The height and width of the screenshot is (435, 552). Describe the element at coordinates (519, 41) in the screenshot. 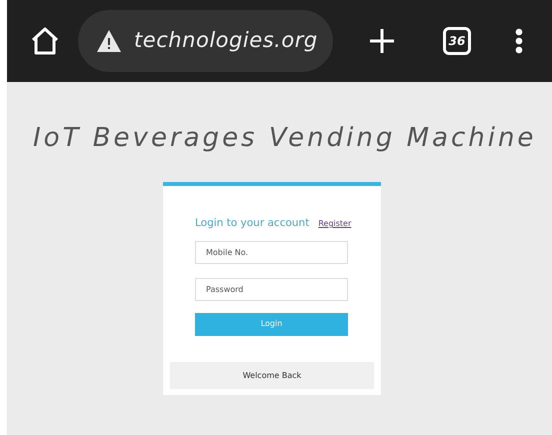

I see `menu-icon` at that location.